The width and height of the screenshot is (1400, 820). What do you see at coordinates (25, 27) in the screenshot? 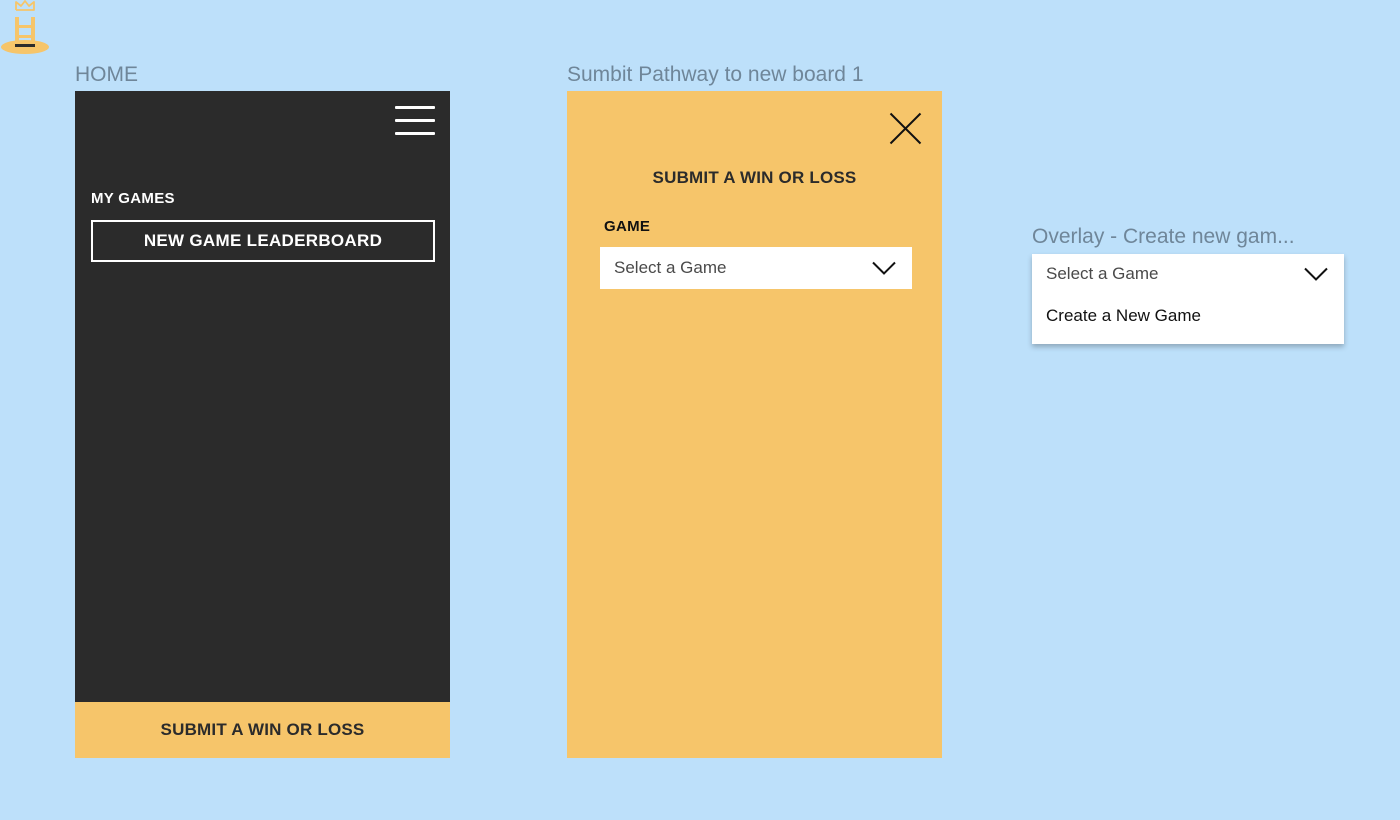
I see `ladder-crown-logo-icon` at bounding box center [25, 27].